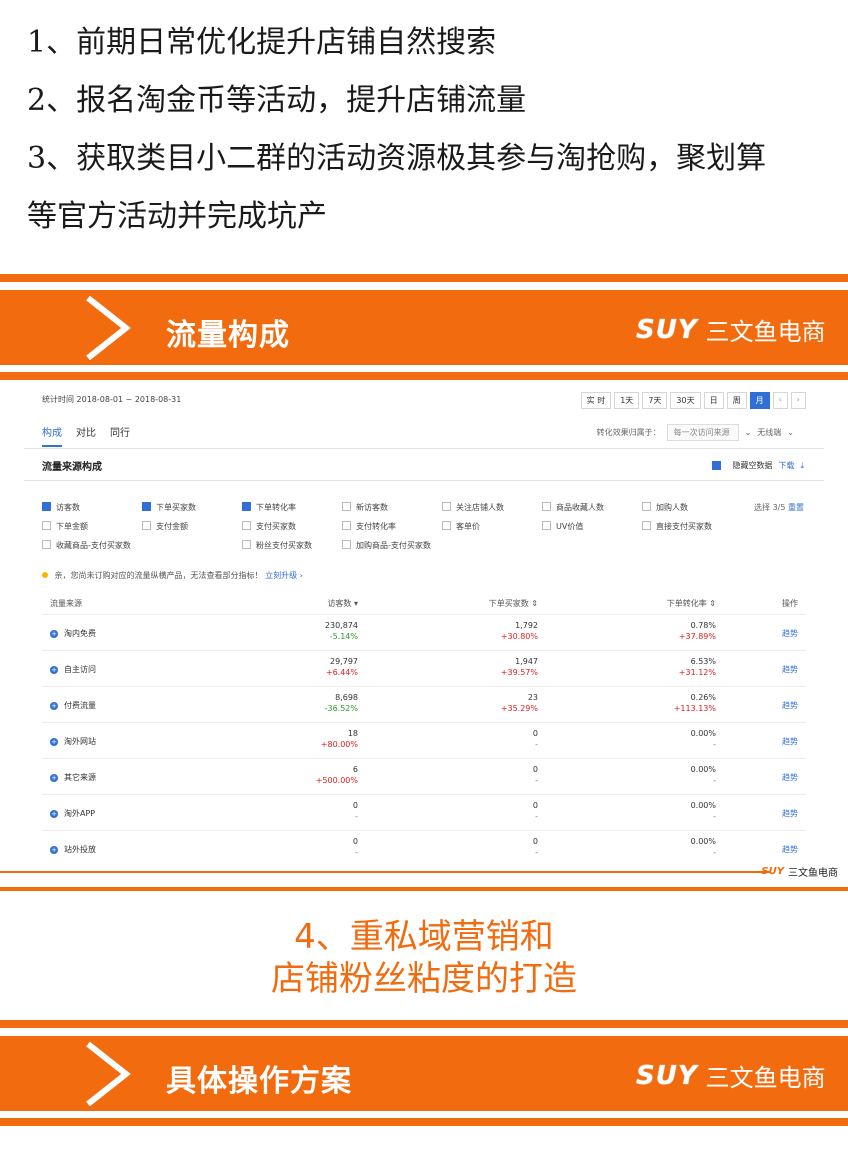  I want to click on metric-option: 下单金额, so click(92, 526).